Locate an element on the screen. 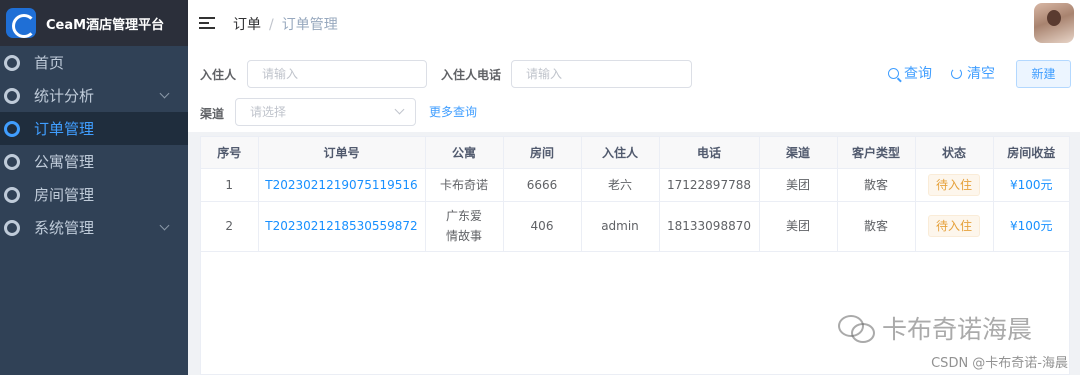 This screenshot has width=1080, height=375. app-logo-icon is located at coordinates (21, 23).